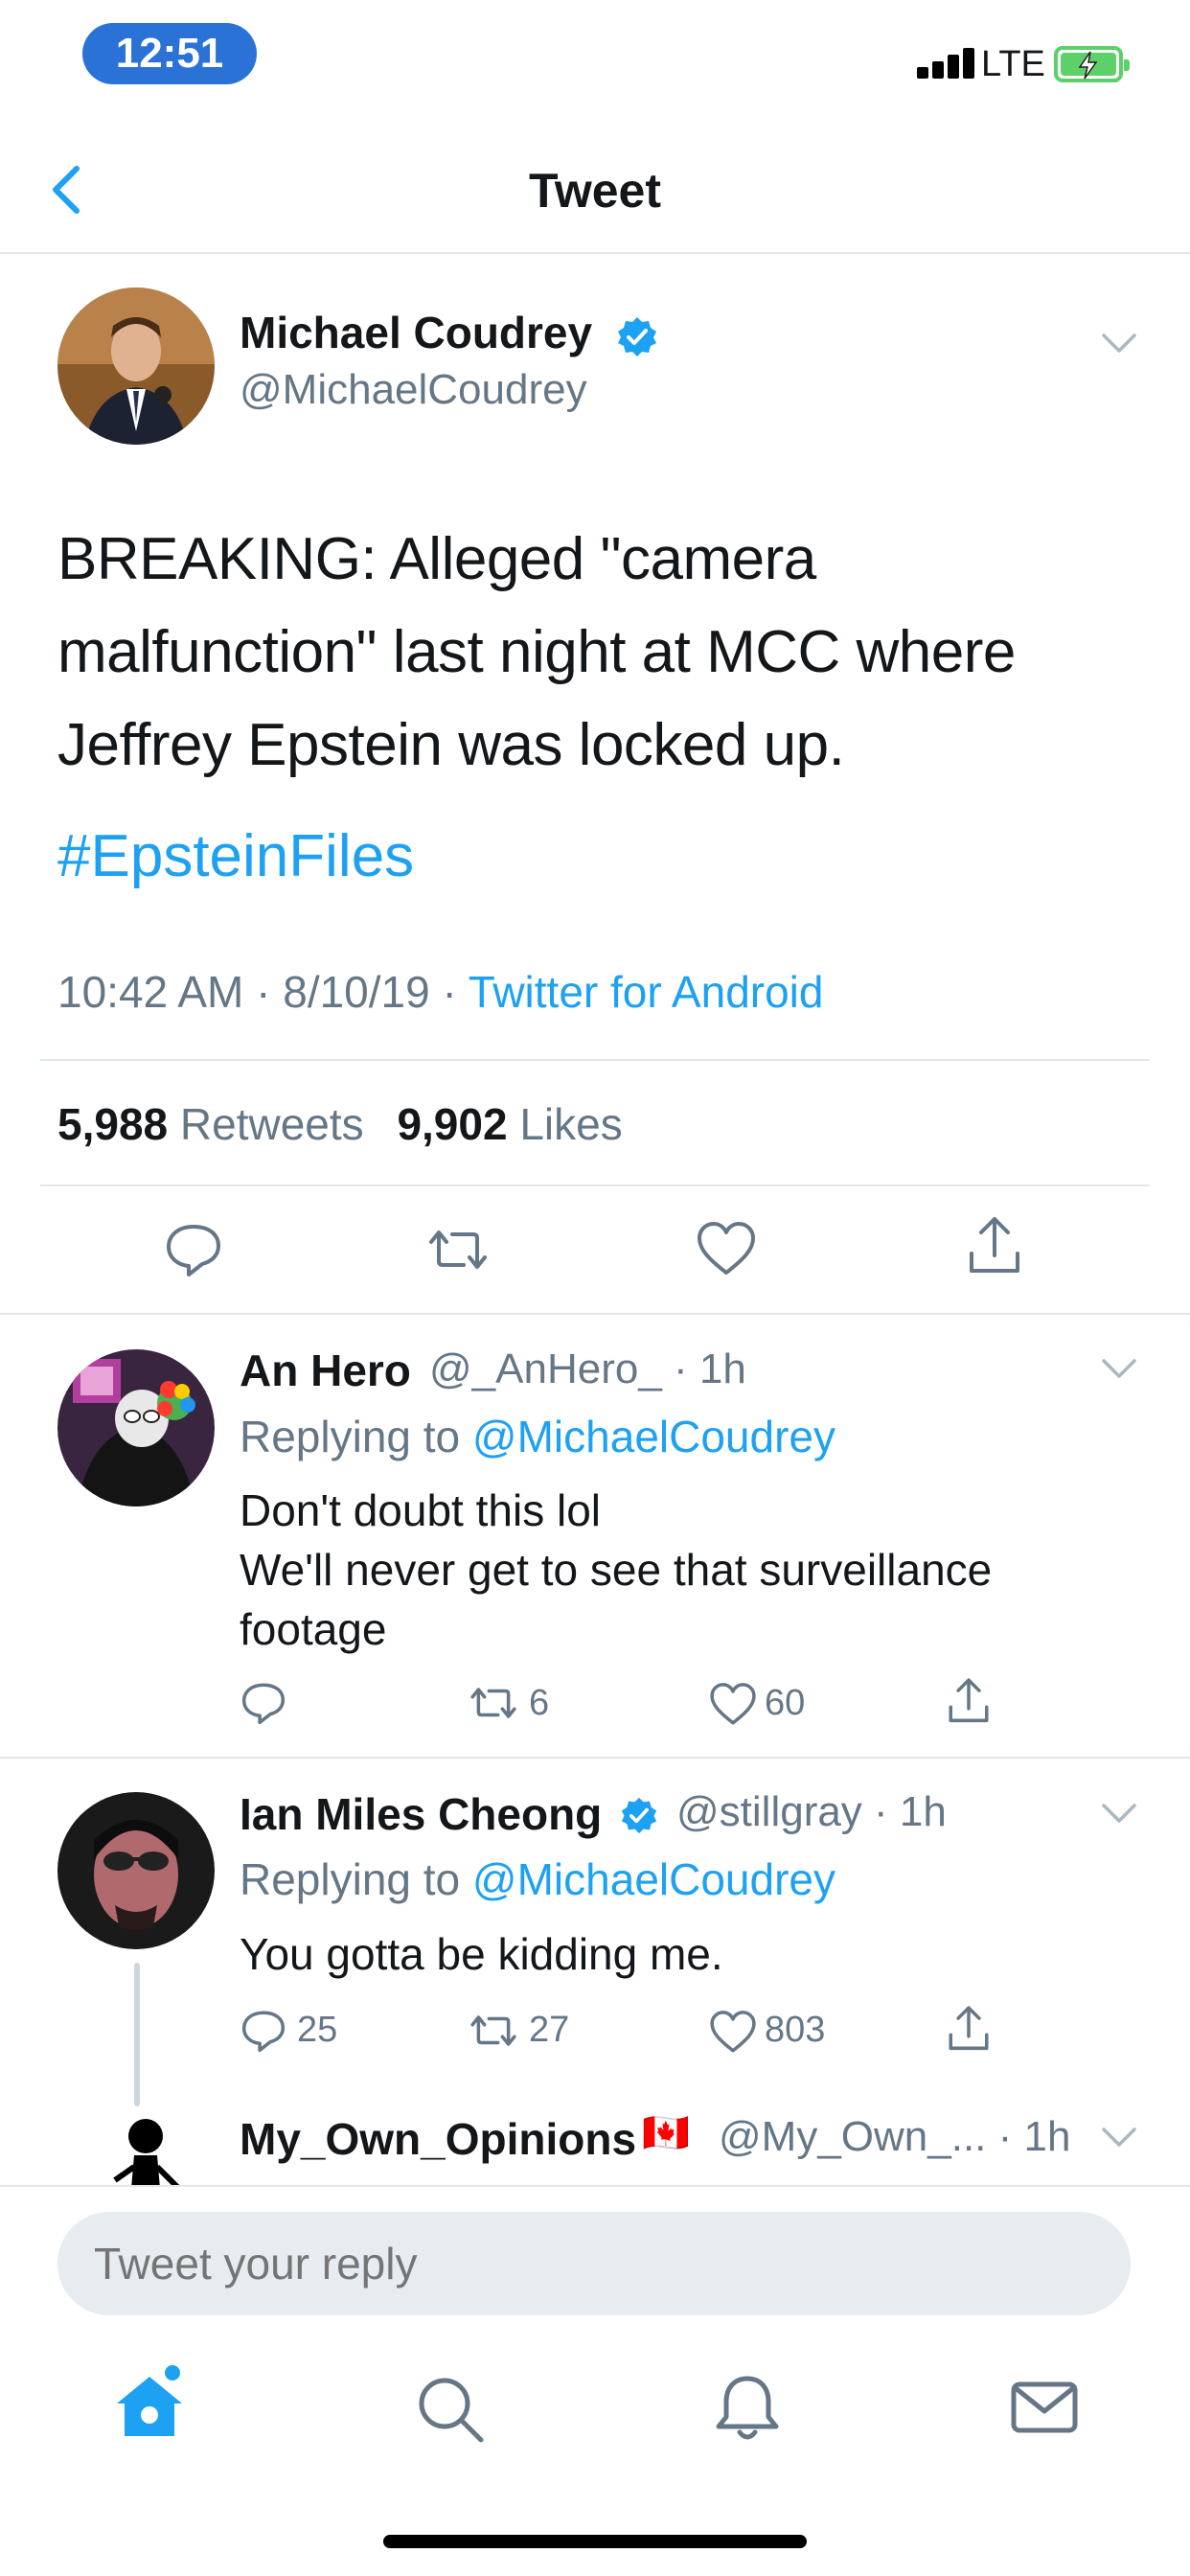 This screenshot has height=2576, width=1190. I want to click on battery-icon, so click(1092, 64).